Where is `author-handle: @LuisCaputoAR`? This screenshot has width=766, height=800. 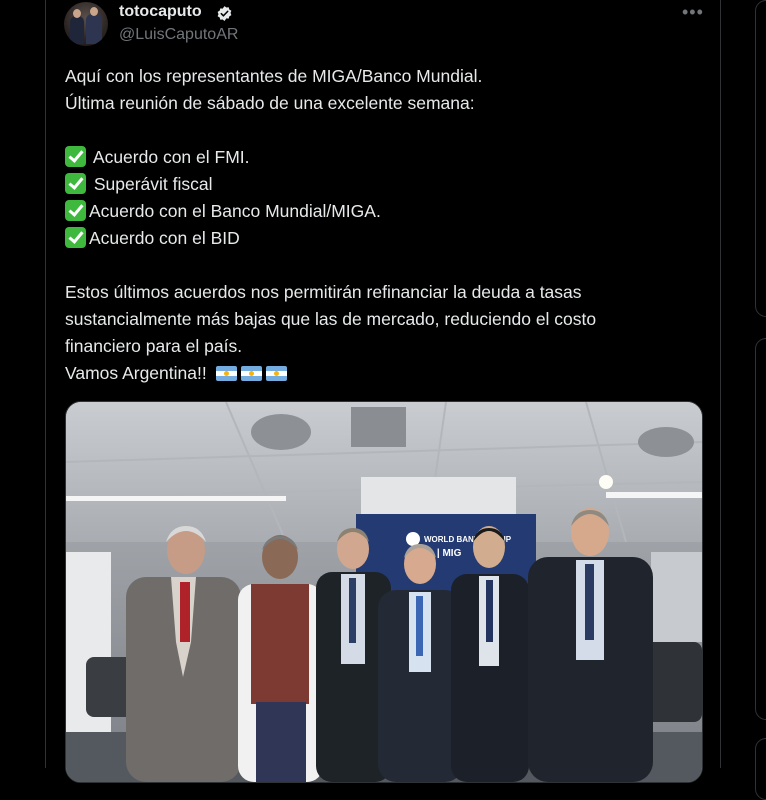 author-handle: @LuisCaputoAR is located at coordinates (178, 35).